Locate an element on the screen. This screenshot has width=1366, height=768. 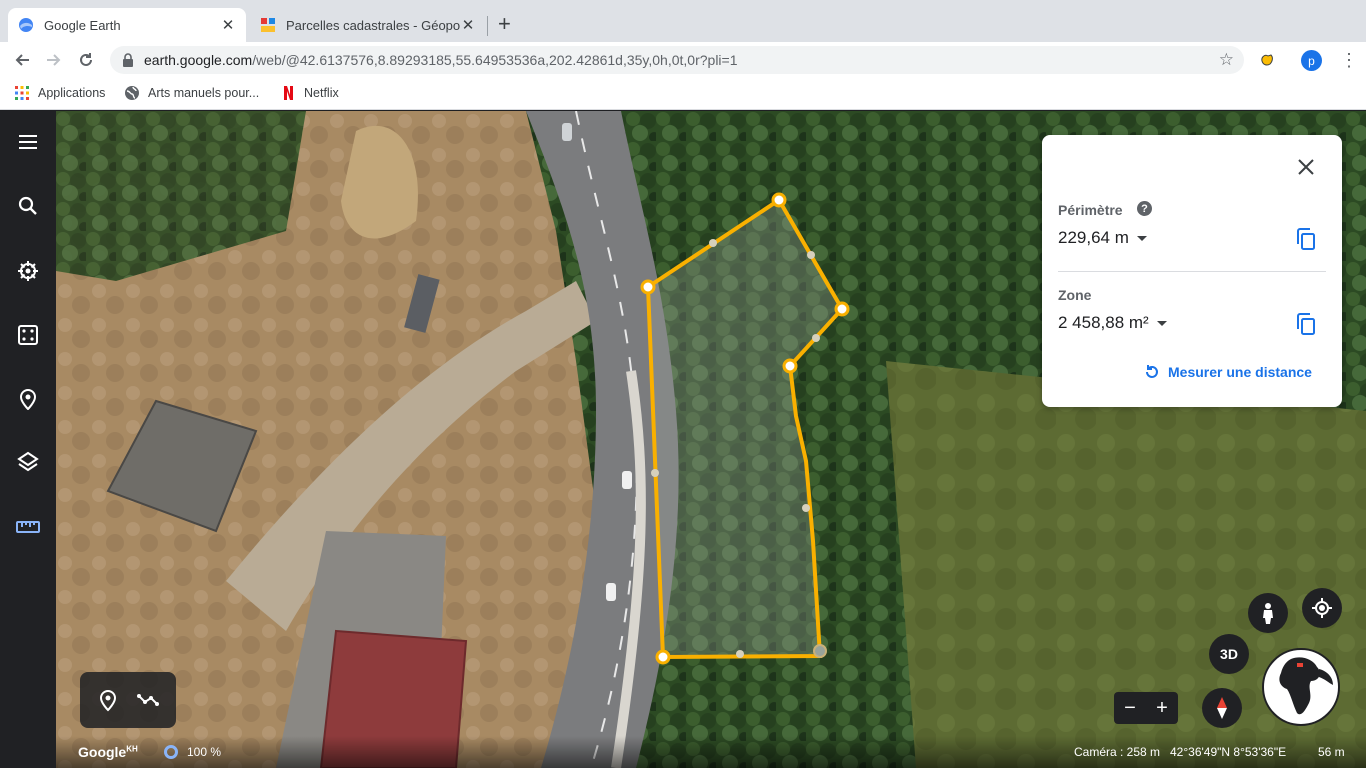
measure-distance-link: Mesurer une distance is located at coordinates (1228, 372).